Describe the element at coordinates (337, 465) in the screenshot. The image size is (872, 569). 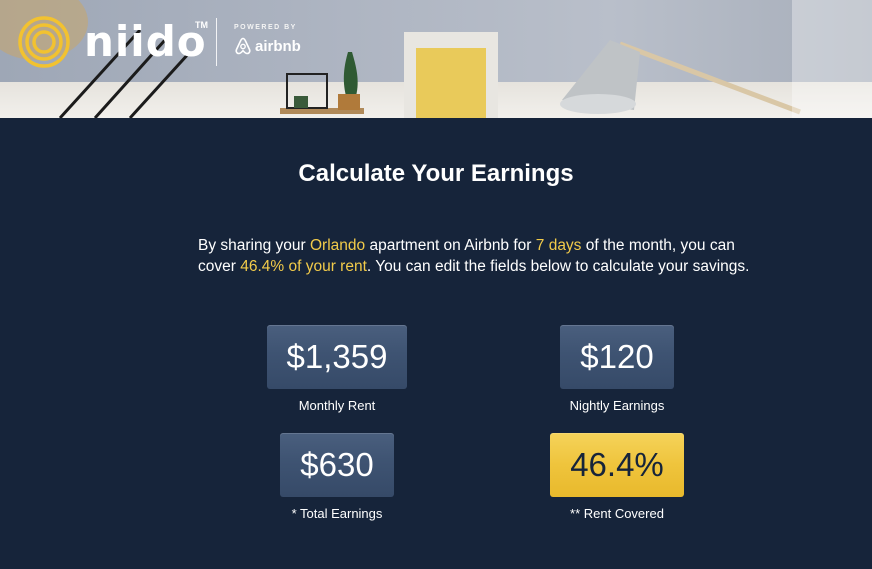
I see `total-earnings-value: $630` at that location.